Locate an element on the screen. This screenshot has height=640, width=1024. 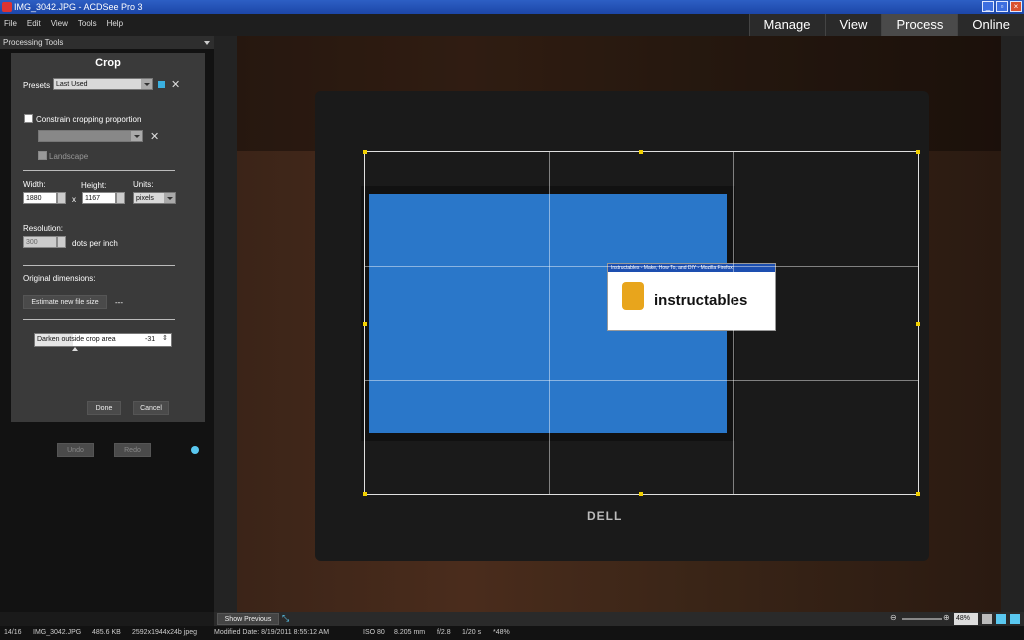
estimate-value: --- is located at coordinates (119, 302).